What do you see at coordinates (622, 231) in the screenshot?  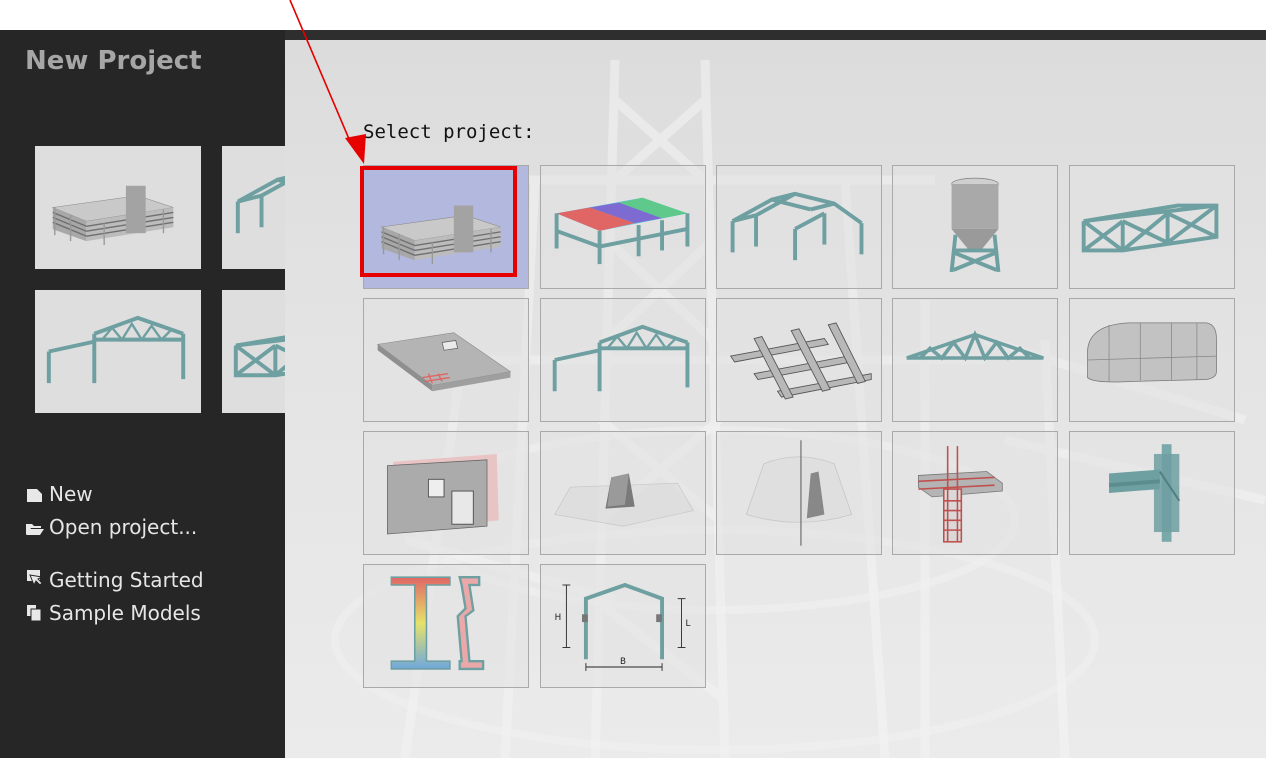 I see `frame-with-slabs-icon` at bounding box center [622, 231].